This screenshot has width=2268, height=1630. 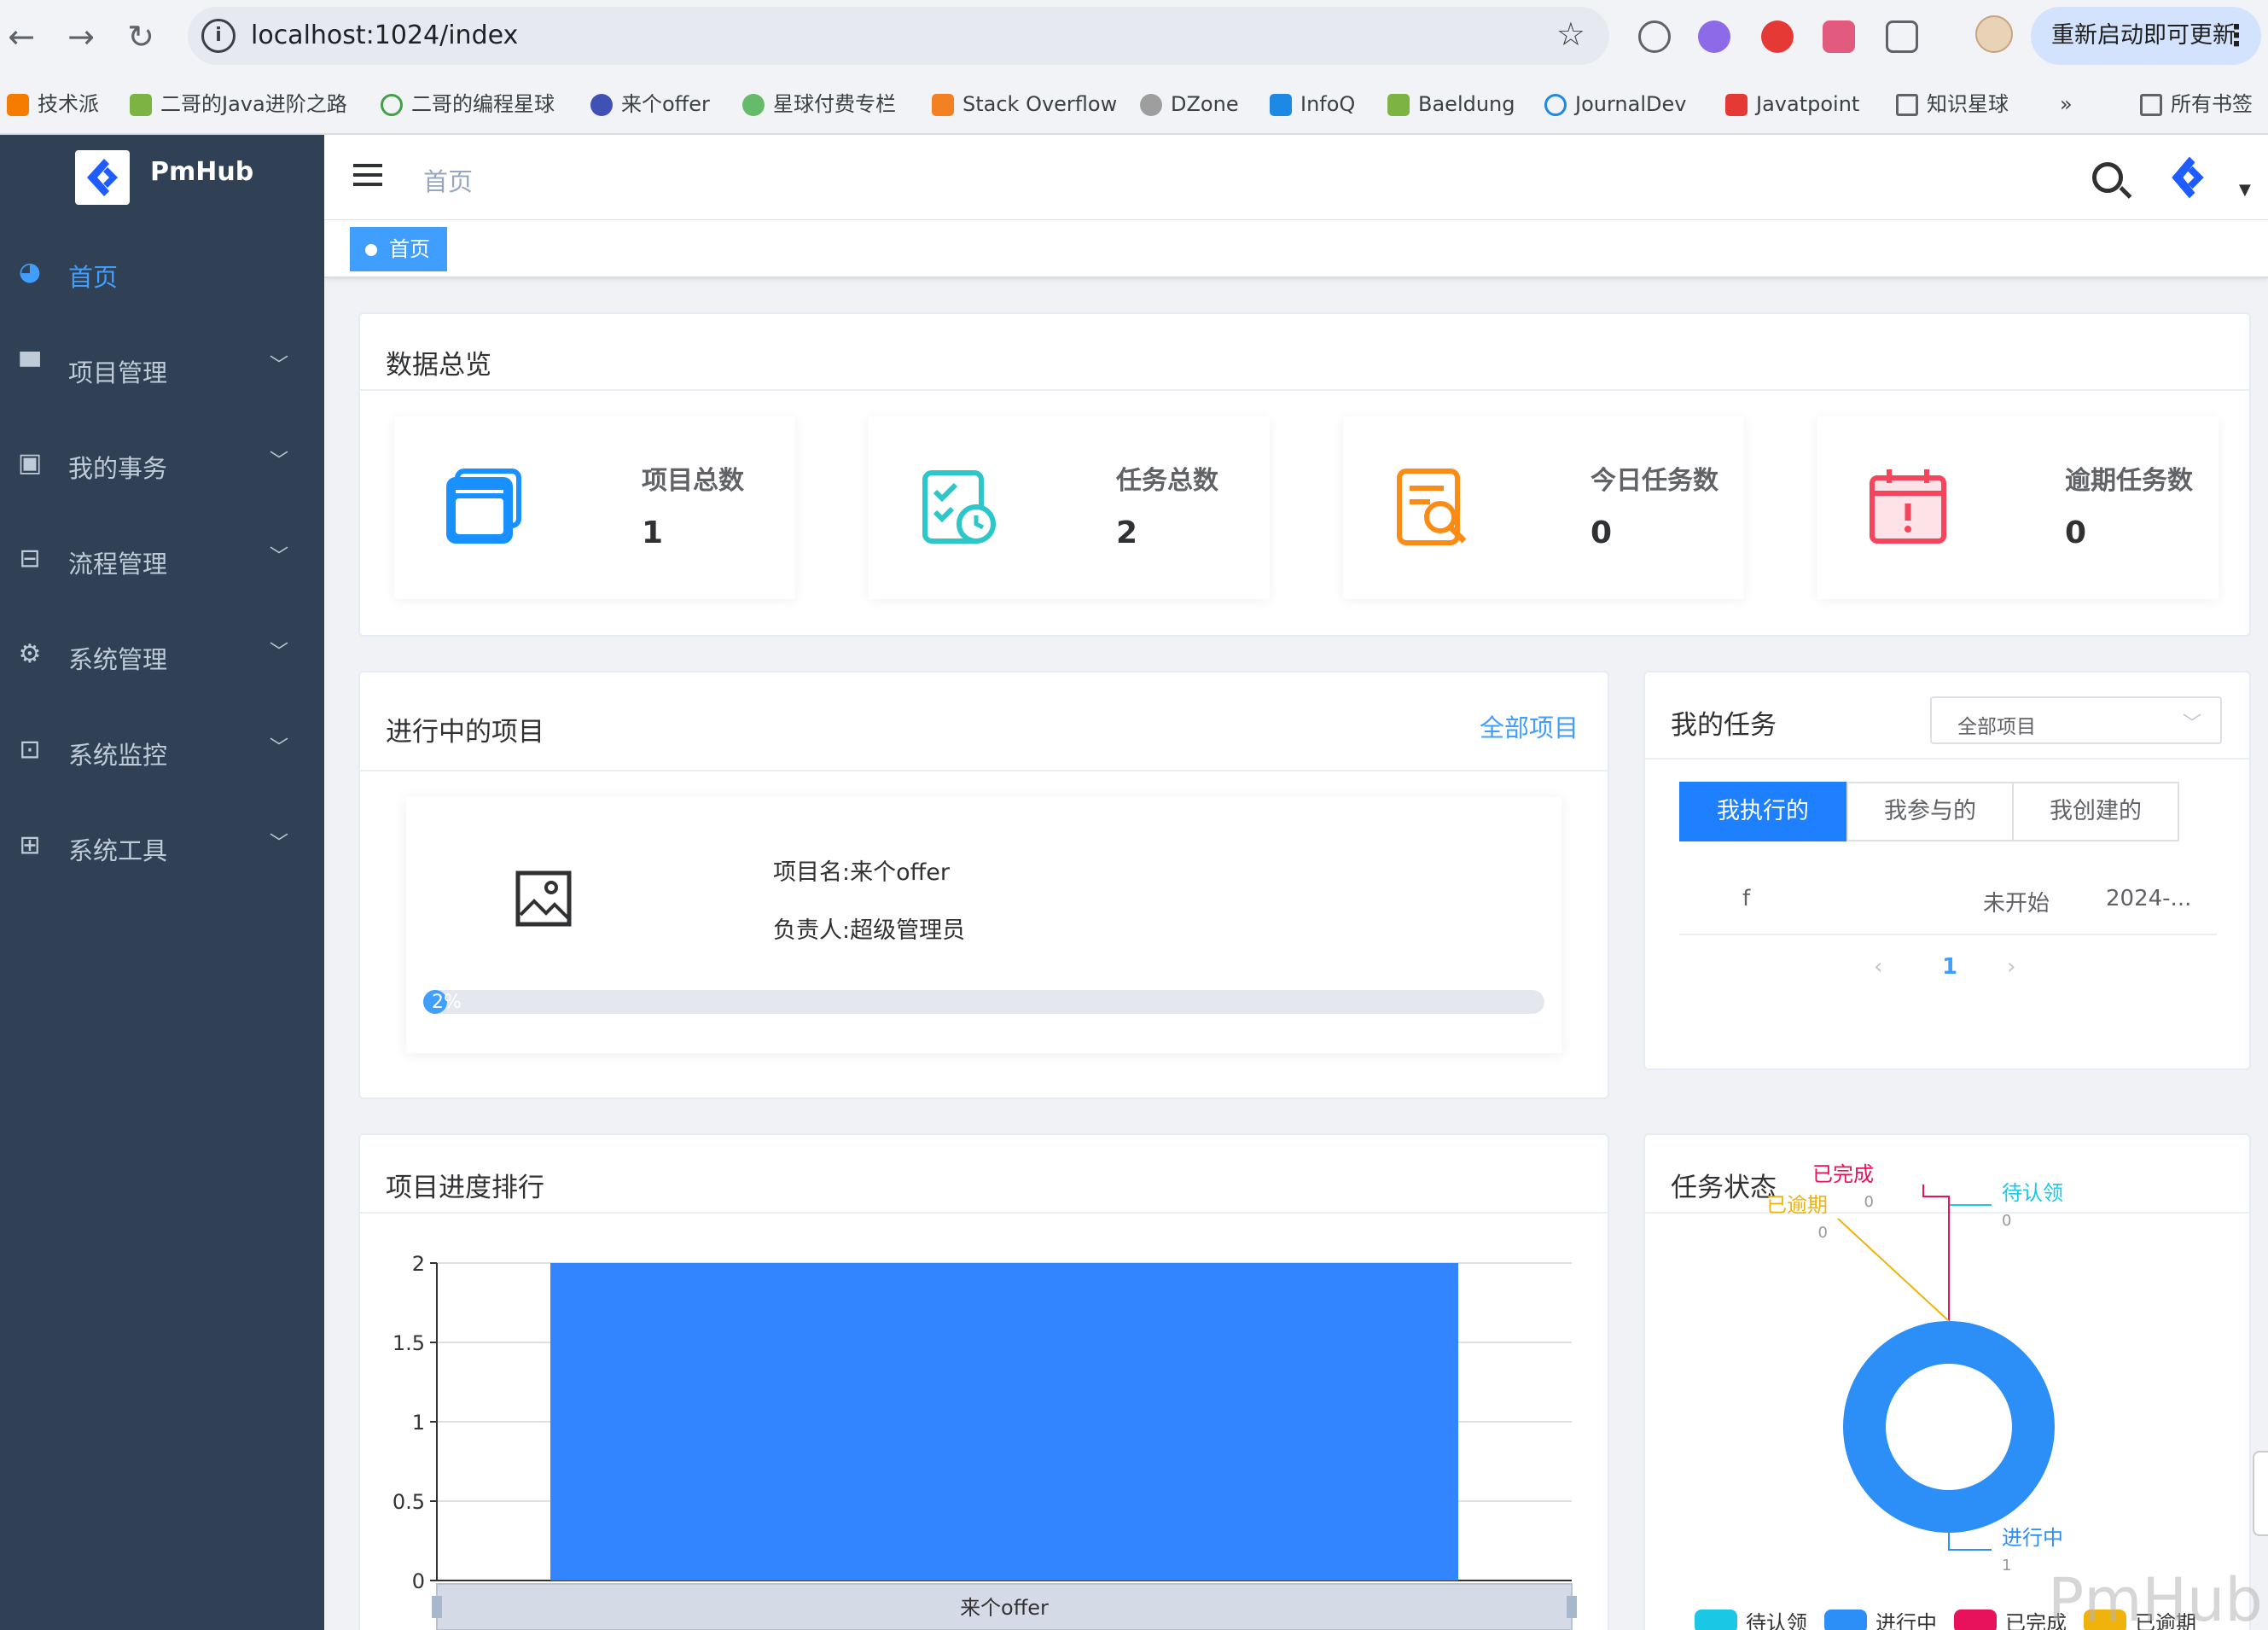 I want to click on sidebar-item-project-management: ▀ 项目管理 ﹀, so click(x=162, y=370).